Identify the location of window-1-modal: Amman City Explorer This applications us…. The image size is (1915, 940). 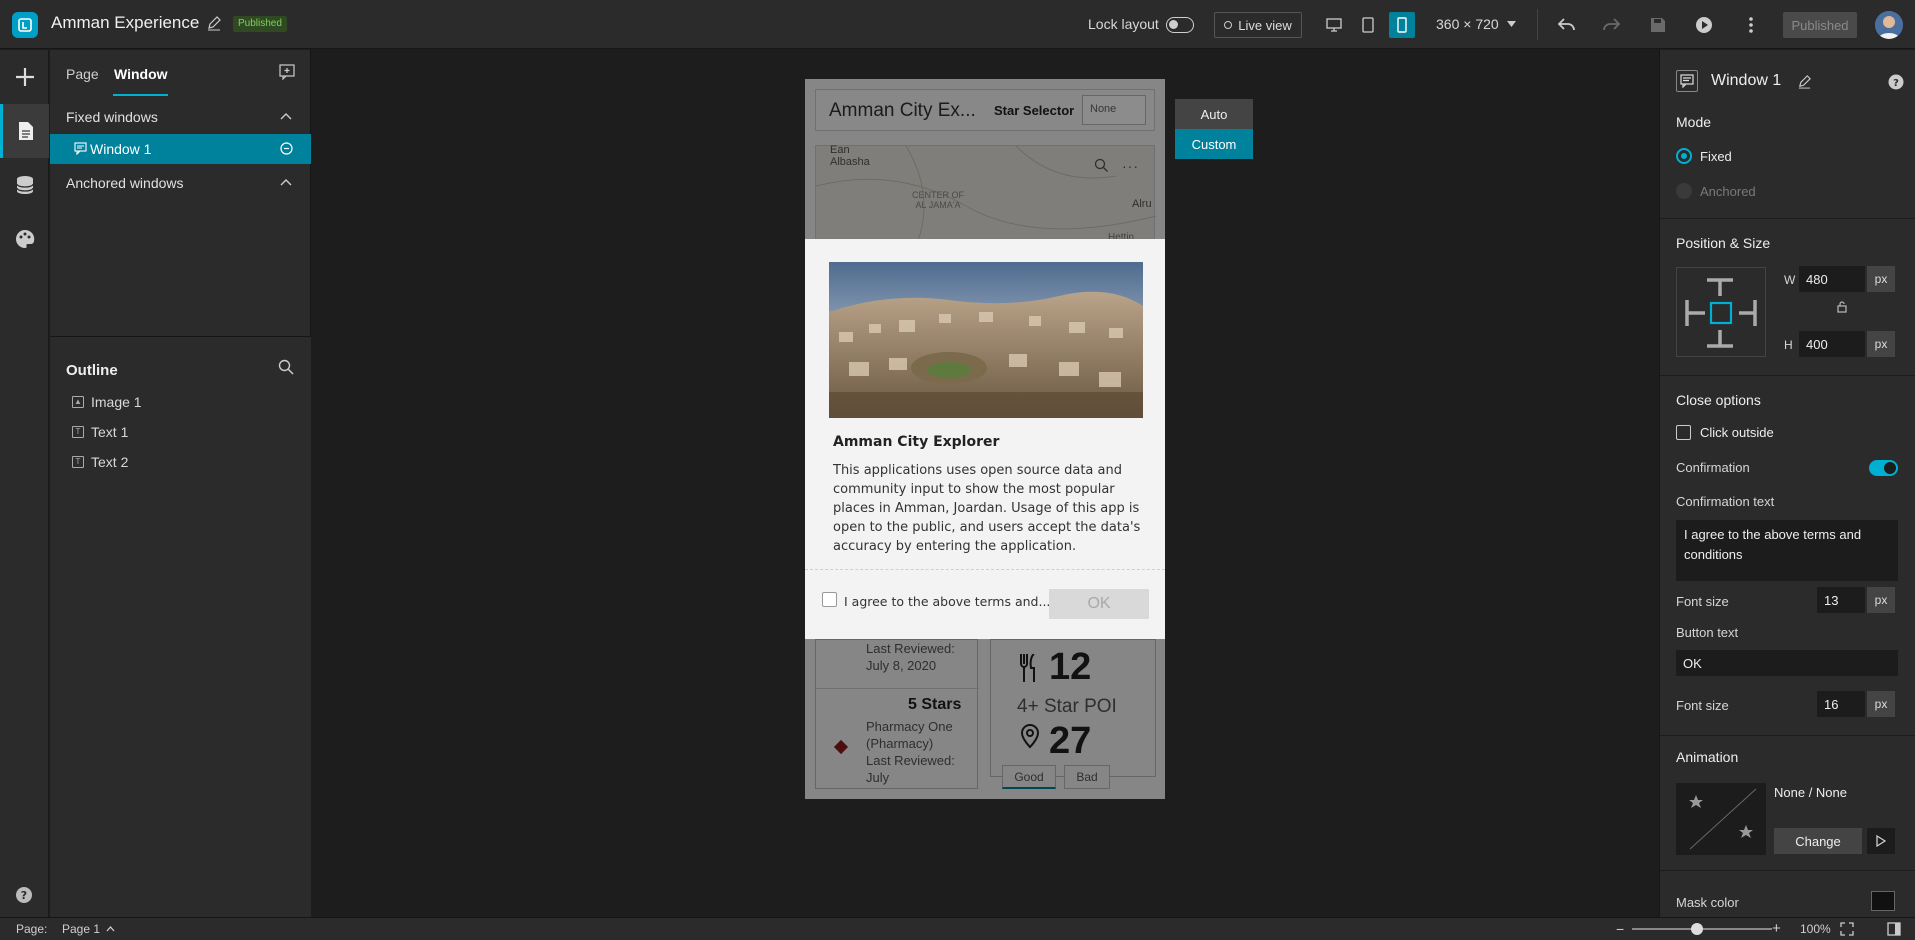
(985, 439).